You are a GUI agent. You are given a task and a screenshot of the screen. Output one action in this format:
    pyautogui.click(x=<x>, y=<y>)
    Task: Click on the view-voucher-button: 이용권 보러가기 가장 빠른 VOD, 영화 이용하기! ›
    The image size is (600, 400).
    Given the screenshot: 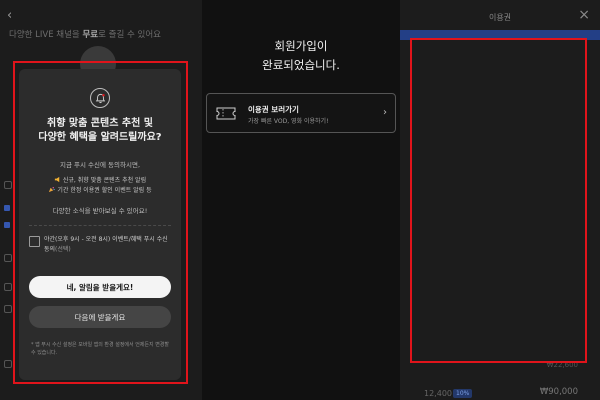 What is the action you would take?
    pyautogui.click(x=301, y=113)
    